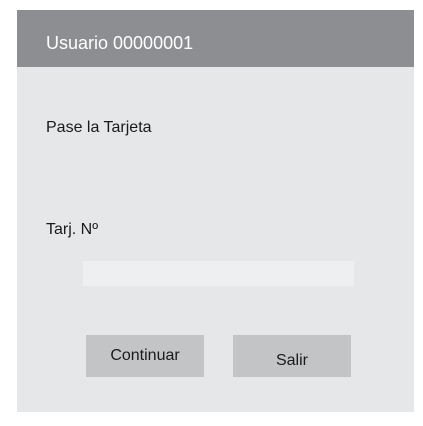  What do you see at coordinates (145, 356) in the screenshot?
I see `continue-button: Continuar` at bounding box center [145, 356].